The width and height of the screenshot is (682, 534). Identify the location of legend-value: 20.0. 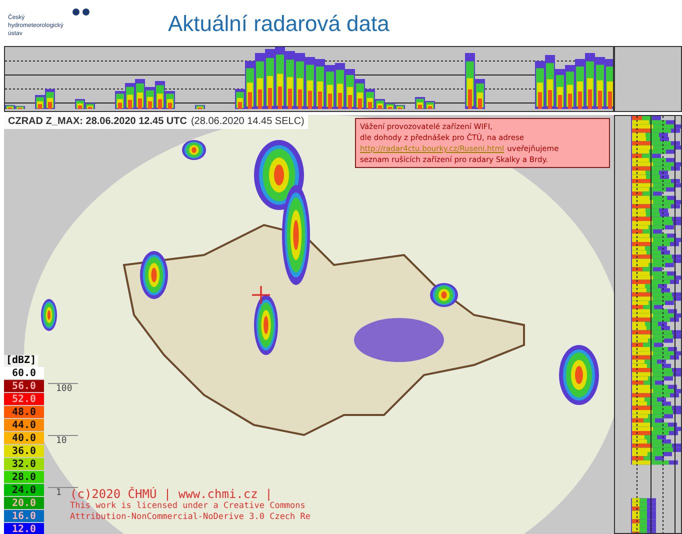
(24, 503).